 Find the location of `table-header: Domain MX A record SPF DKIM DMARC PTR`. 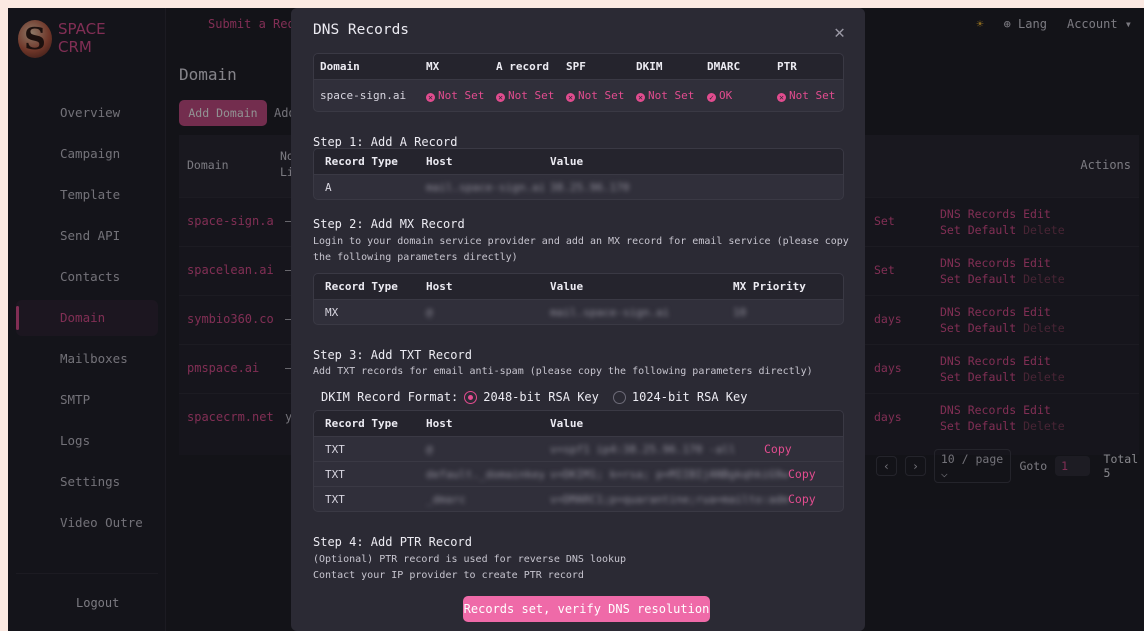

table-header: Domain MX A record SPF DKIM DMARC PTR is located at coordinates (578, 66).